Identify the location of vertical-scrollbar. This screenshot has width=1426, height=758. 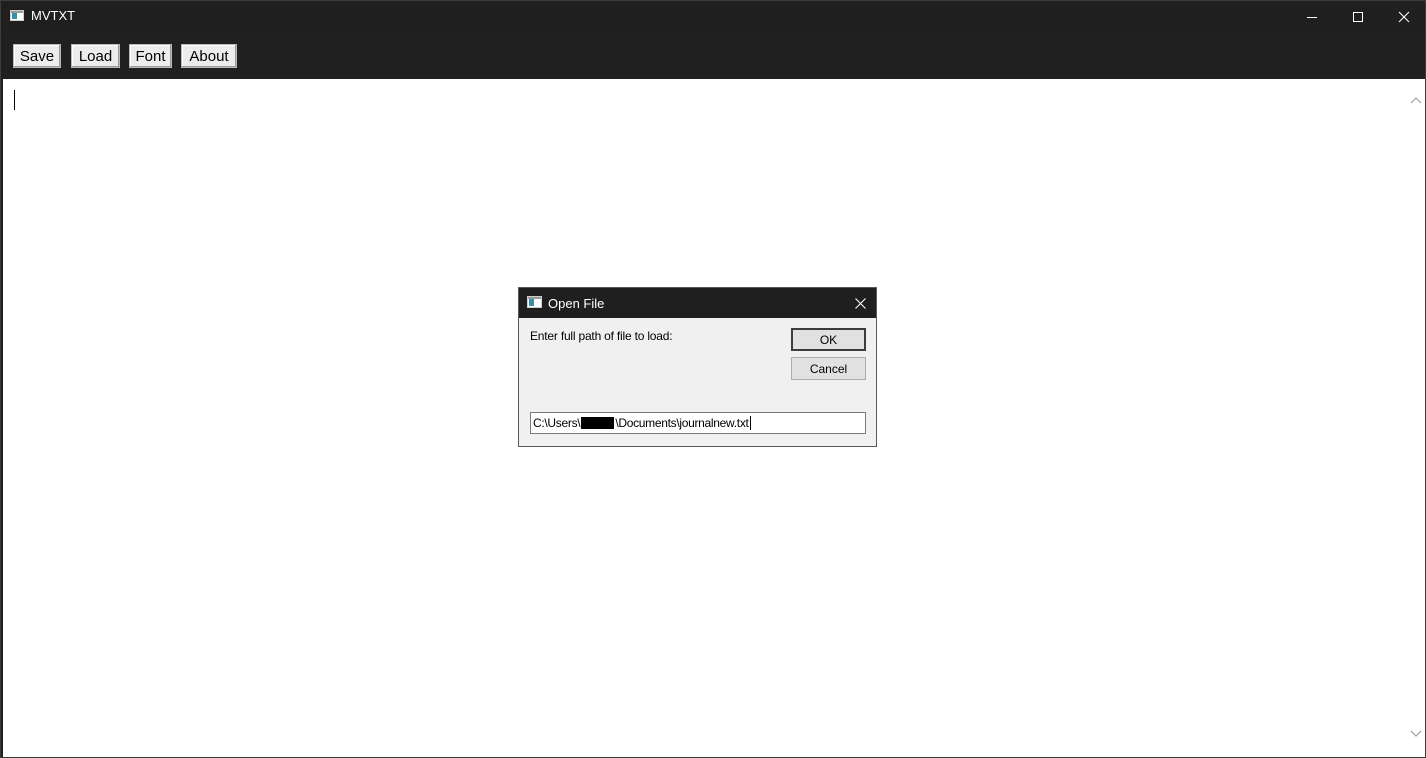
(1416, 418).